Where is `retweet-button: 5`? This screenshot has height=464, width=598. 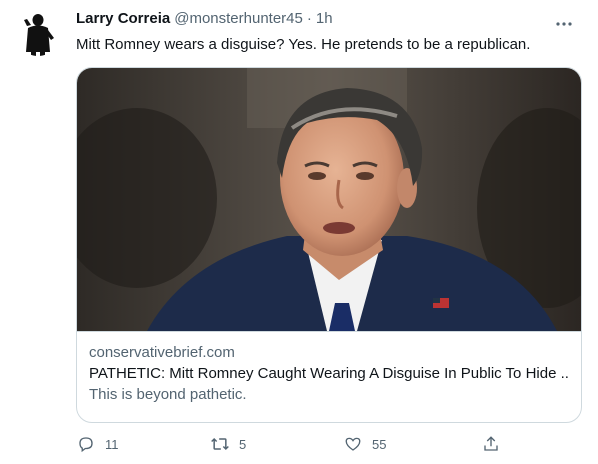
retweet-button: 5 is located at coordinates (228, 444).